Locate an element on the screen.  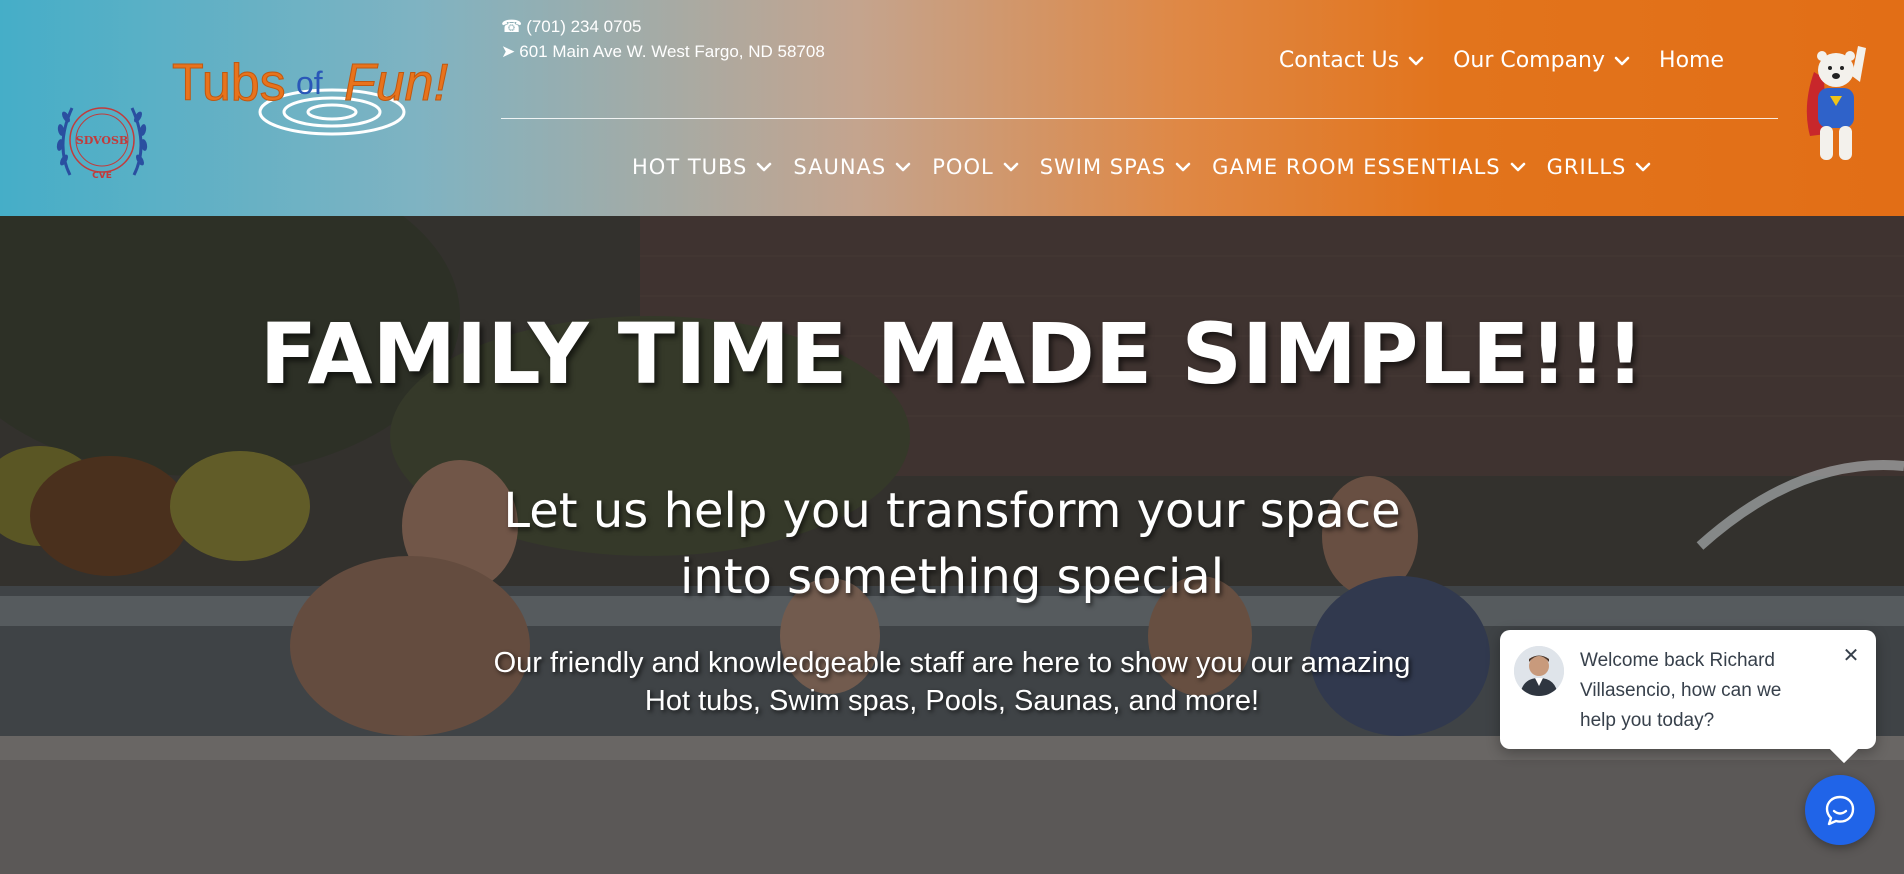
nav-label: SWIM SPAS is located at coordinates (1103, 167).